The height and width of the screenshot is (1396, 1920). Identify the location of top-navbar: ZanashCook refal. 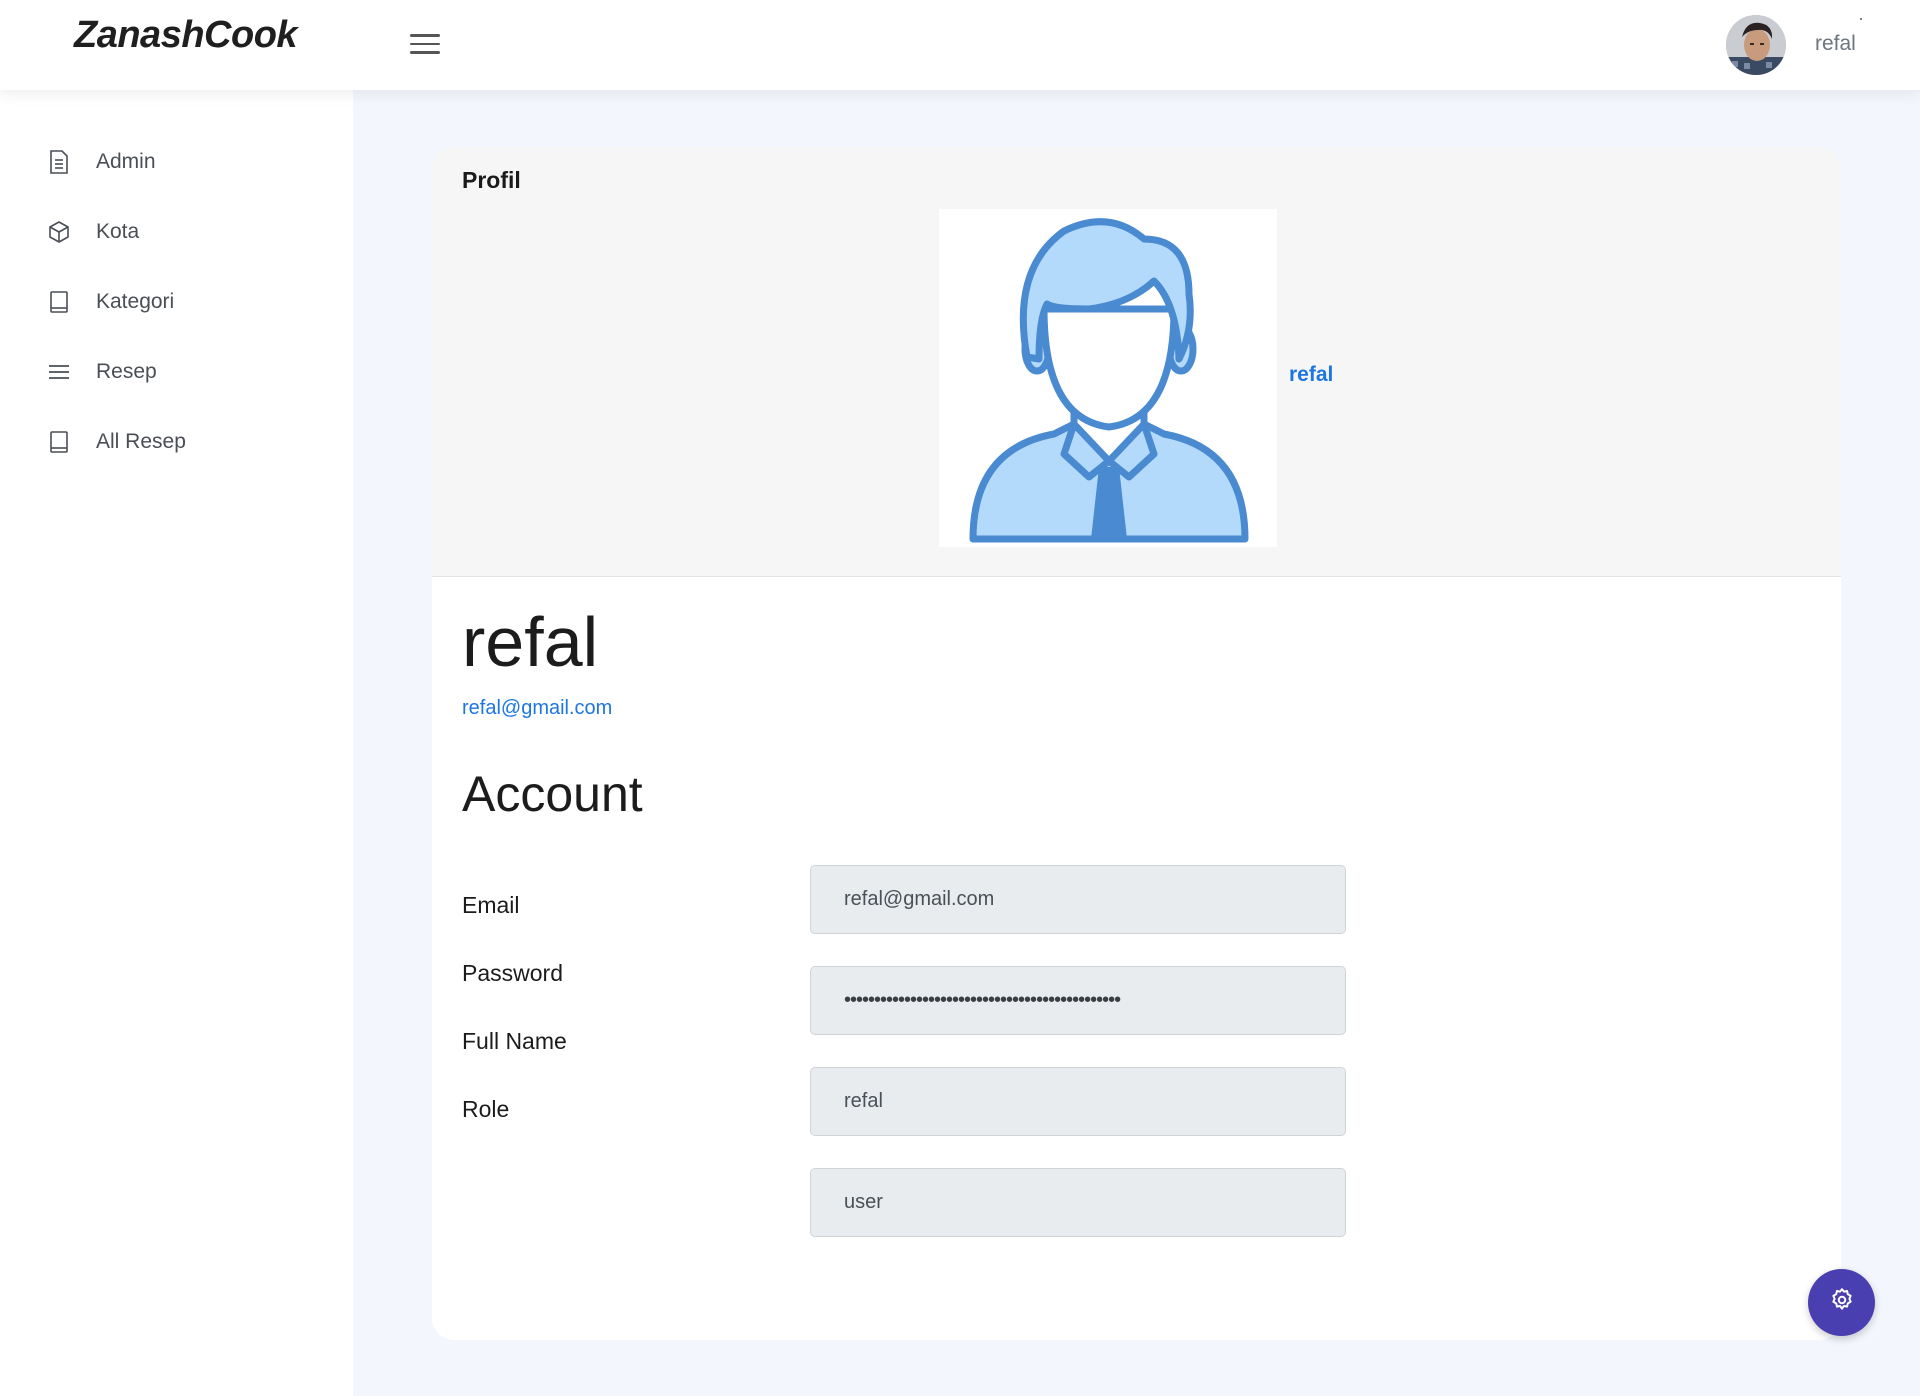
(960, 45).